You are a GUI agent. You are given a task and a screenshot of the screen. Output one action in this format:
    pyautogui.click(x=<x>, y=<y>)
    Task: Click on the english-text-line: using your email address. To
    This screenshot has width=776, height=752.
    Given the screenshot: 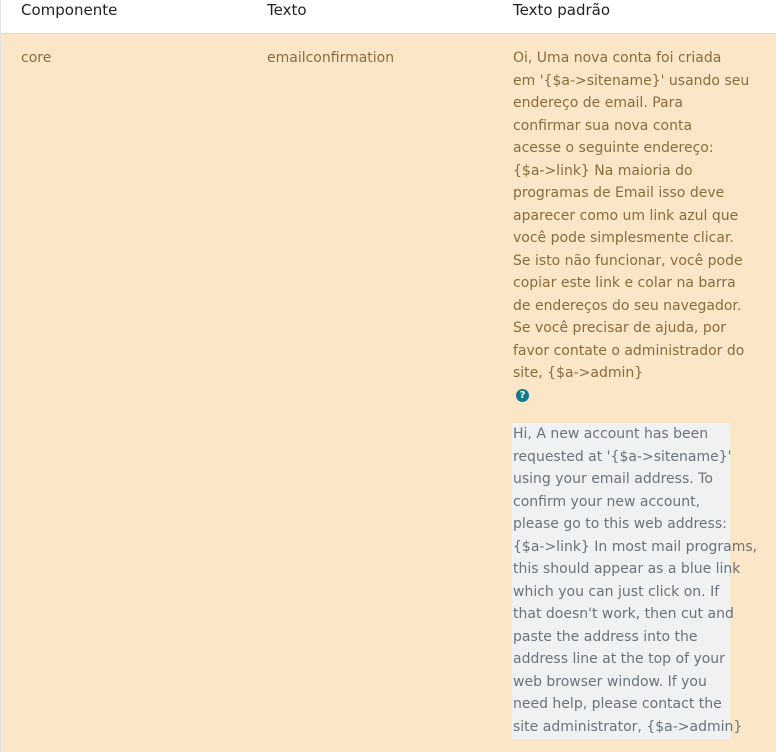 What is the action you would take?
    pyautogui.click(x=613, y=479)
    